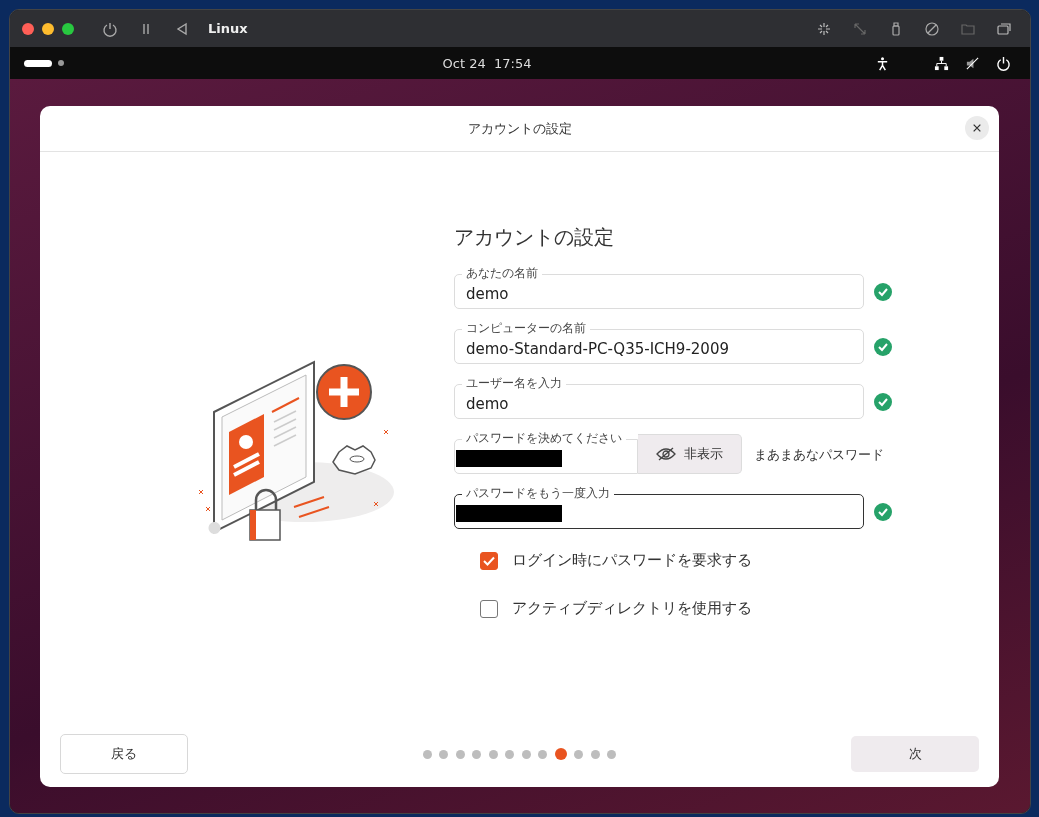 This screenshot has height=817, width=1039. What do you see at coordinates (1004, 28) in the screenshot?
I see `windows-icon` at bounding box center [1004, 28].